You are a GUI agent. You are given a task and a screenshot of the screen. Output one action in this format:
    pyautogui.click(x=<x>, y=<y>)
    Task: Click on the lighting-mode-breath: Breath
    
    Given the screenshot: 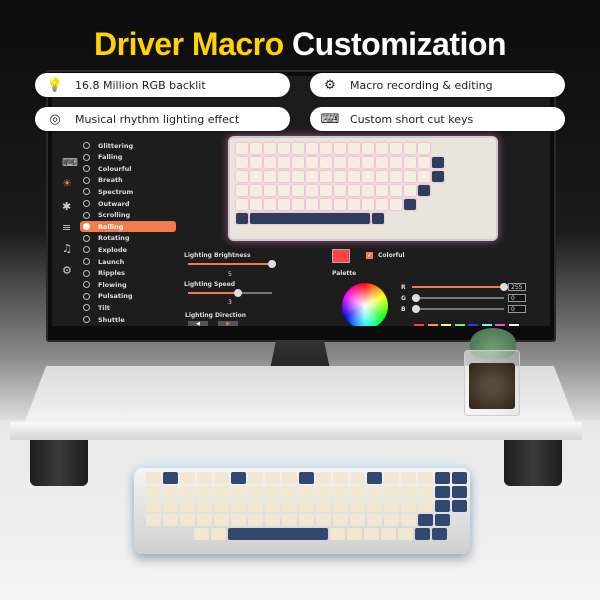 What is the action you would take?
    pyautogui.click(x=138, y=180)
    